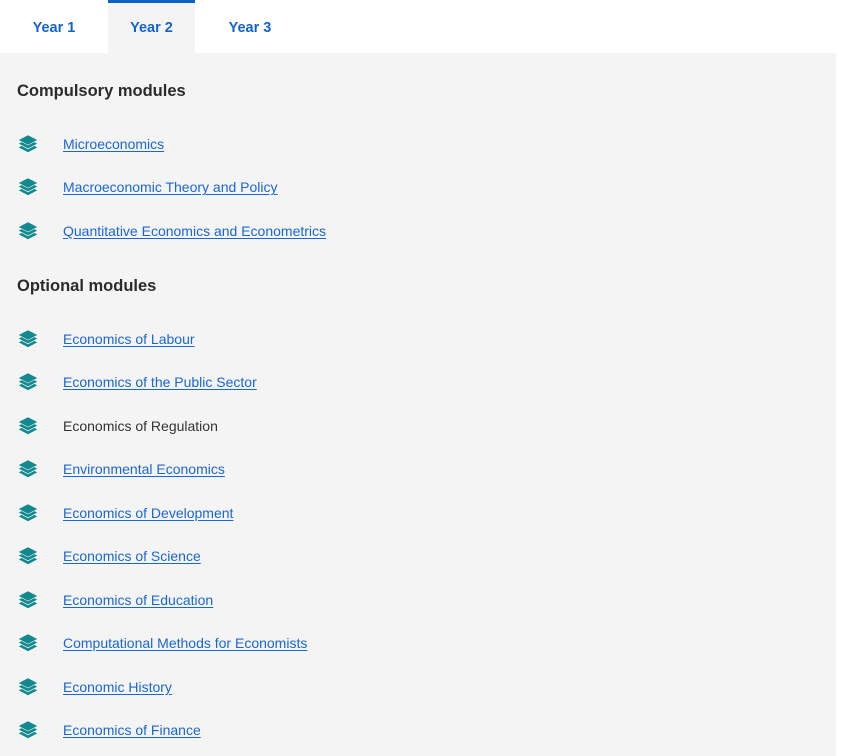  Describe the element at coordinates (185, 643) in the screenshot. I see `optional-module-link: Computational Methods for Economists` at that location.